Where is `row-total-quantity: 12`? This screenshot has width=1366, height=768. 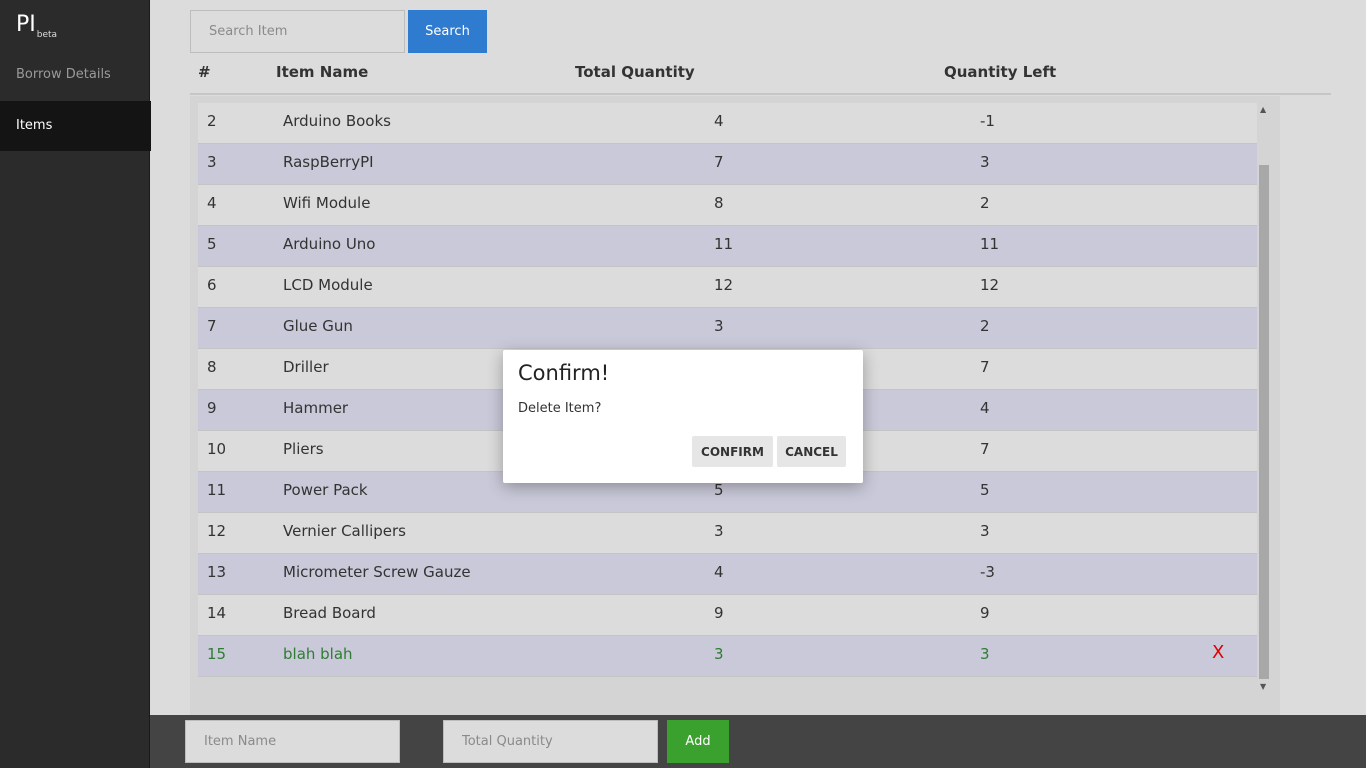 row-total-quantity: 12 is located at coordinates (724, 285).